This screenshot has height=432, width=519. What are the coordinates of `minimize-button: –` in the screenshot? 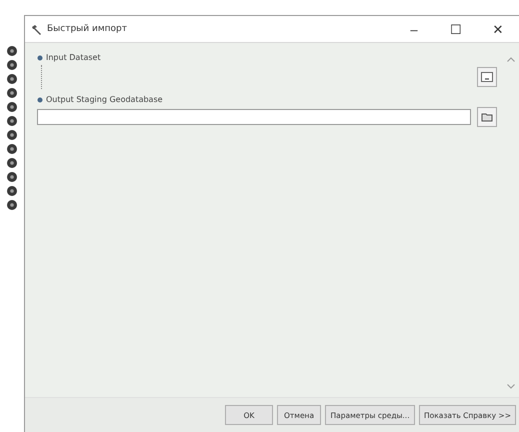 It's located at (414, 29).